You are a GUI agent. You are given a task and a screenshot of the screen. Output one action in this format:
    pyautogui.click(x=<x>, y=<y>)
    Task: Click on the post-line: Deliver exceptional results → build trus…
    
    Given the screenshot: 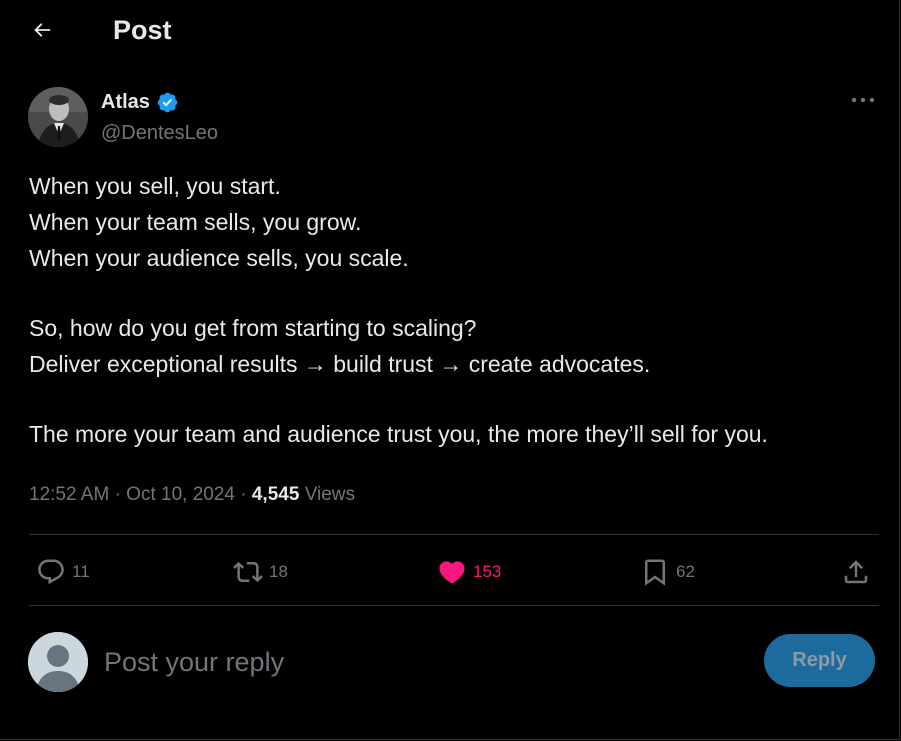 What is the action you would take?
    pyautogui.click(x=340, y=364)
    